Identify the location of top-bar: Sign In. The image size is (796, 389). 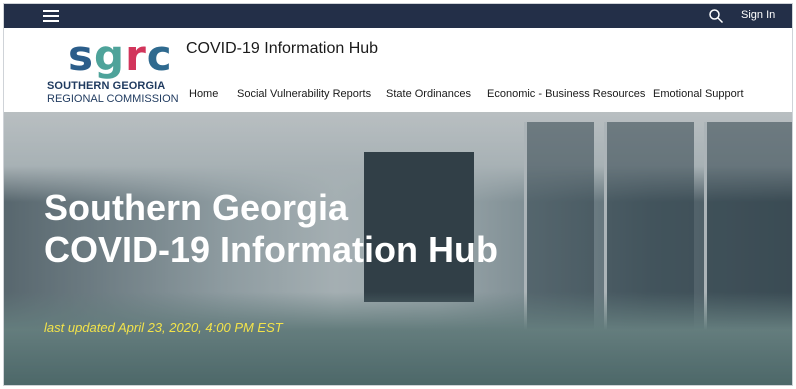
(398, 16).